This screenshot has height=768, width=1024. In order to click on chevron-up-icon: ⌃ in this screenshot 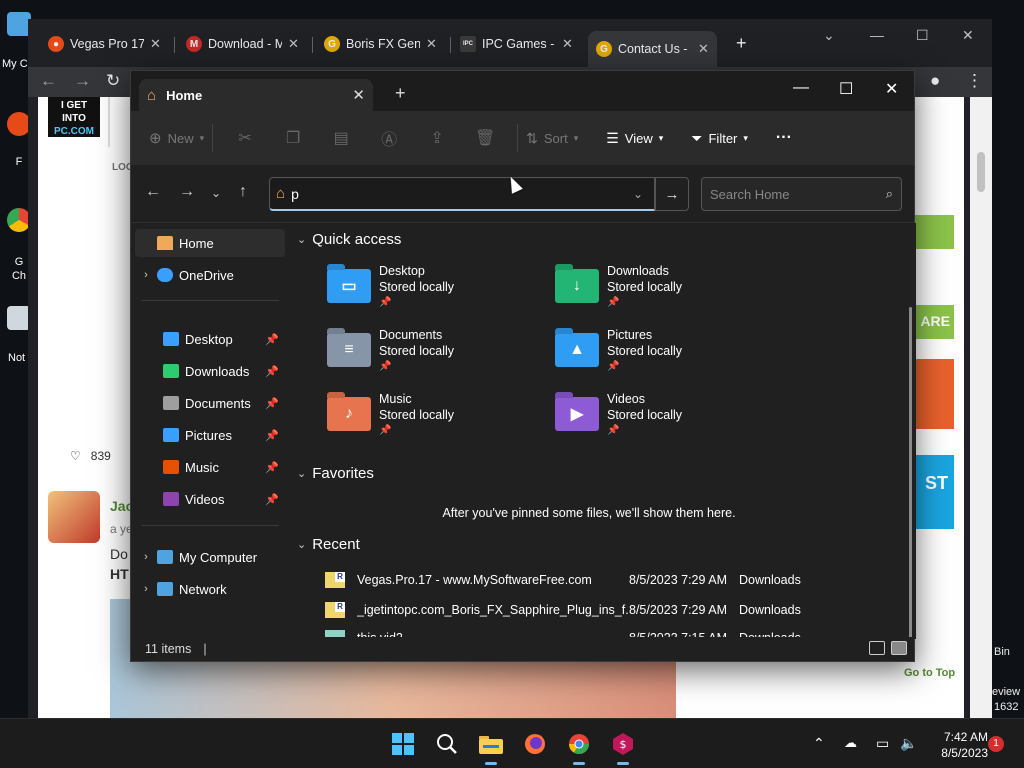, I will do `click(819, 743)`.